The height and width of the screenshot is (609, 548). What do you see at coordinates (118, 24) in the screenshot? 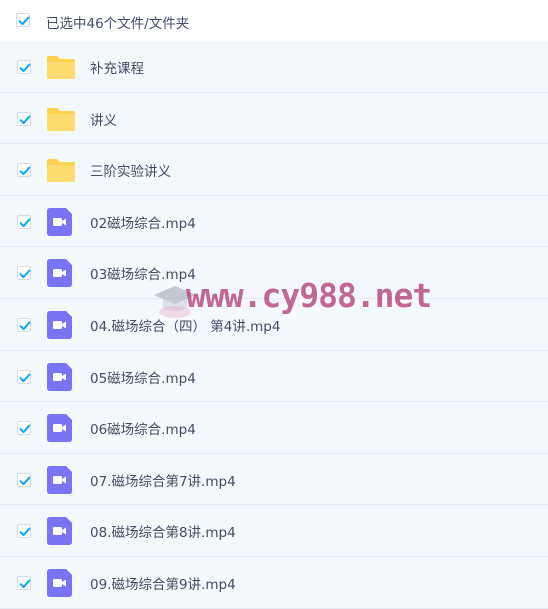
I see `selected-count-label: 已选中46个文件/文件夹` at bounding box center [118, 24].